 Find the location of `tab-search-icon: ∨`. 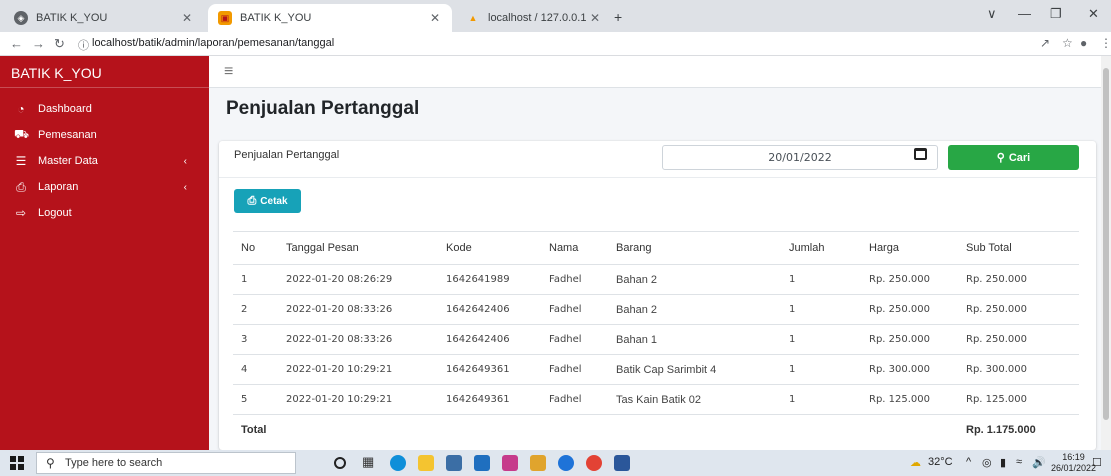

tab-search-icon: ∨ is located at coordinates (992, 14).